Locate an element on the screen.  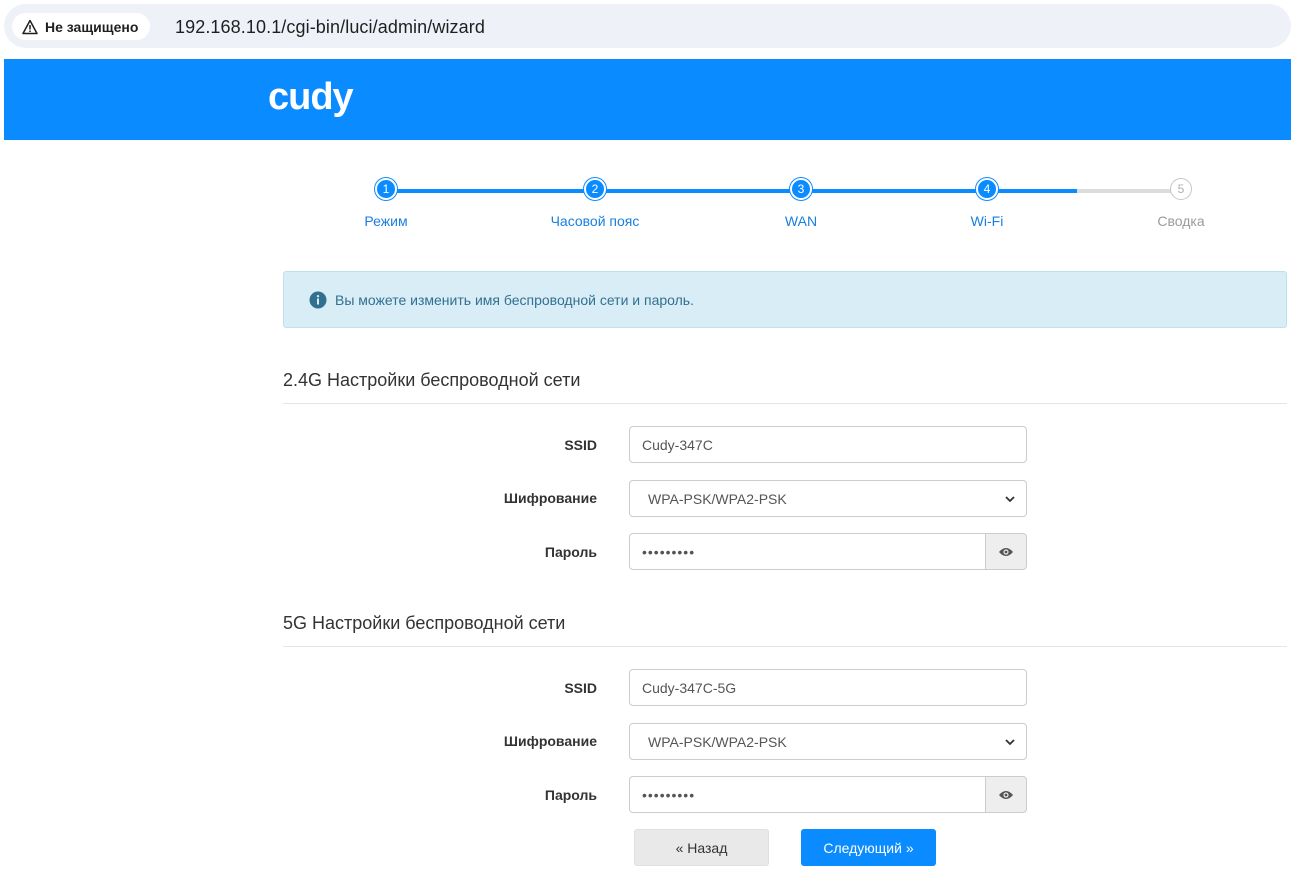
ssid-label-5g: SSID is located at coordinates (580, 688).